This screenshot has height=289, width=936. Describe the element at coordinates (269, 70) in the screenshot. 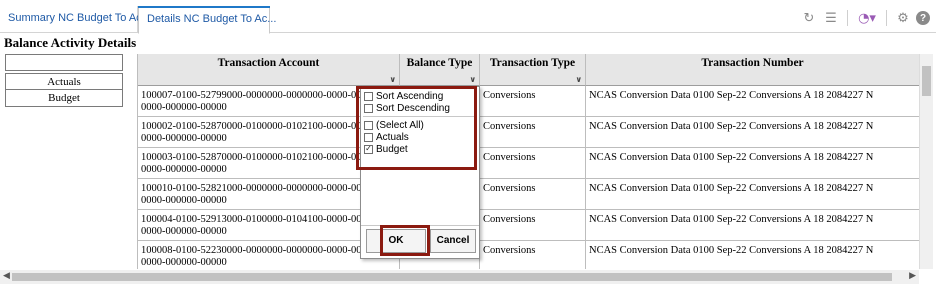

I see `column-header-transaction-account: Transaction Account ∨` at that location.